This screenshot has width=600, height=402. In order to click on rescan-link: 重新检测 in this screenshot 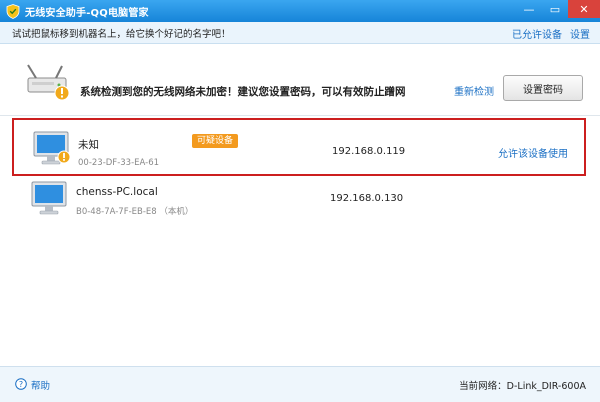, I will do `click(474, 90)`.